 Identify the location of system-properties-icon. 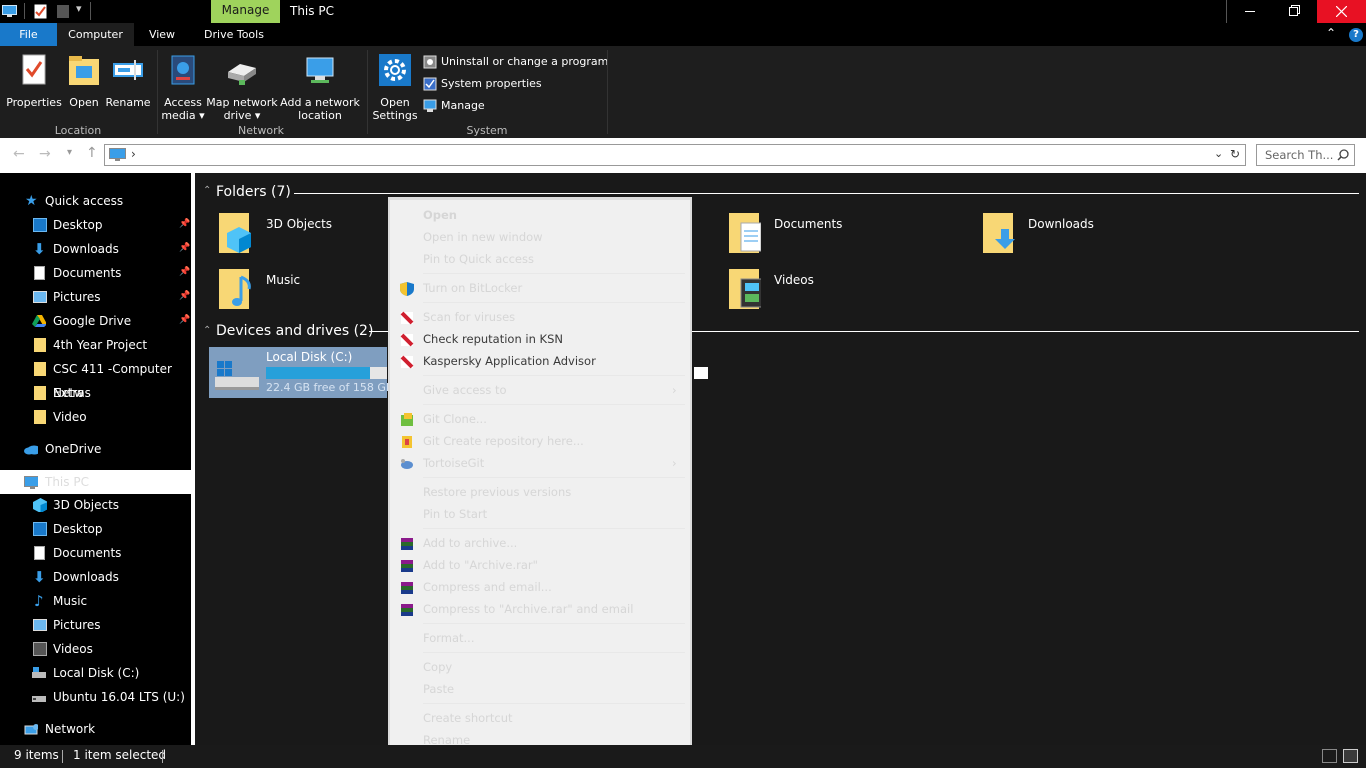
(430, 84).